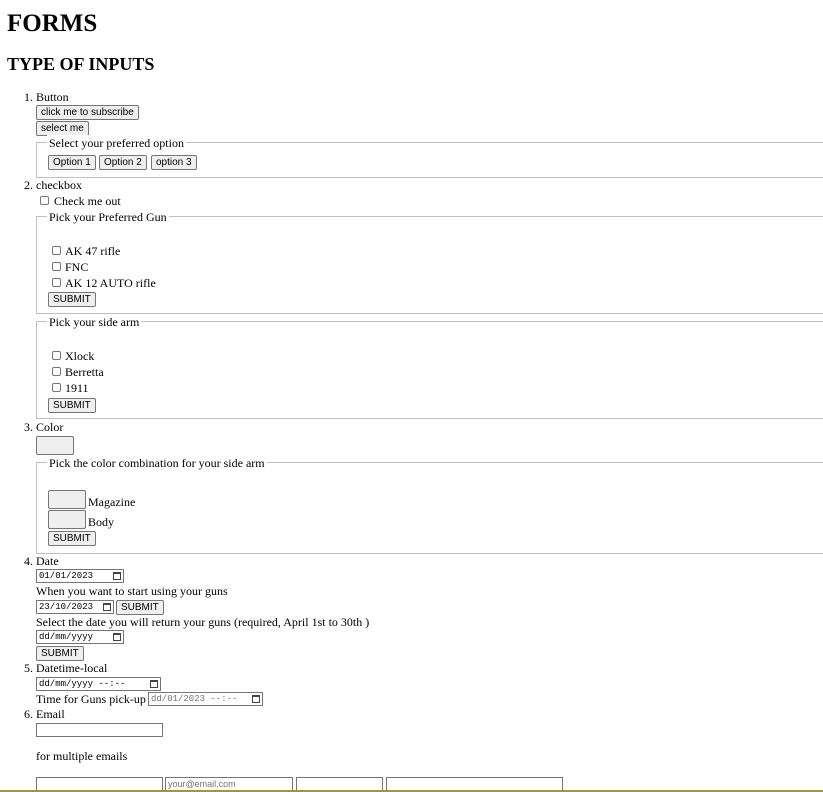 Image resolution: width=823 pixels, height=792 pixels. I want to click on return-date-submit-button: SUBMIT, so click(60, 653).